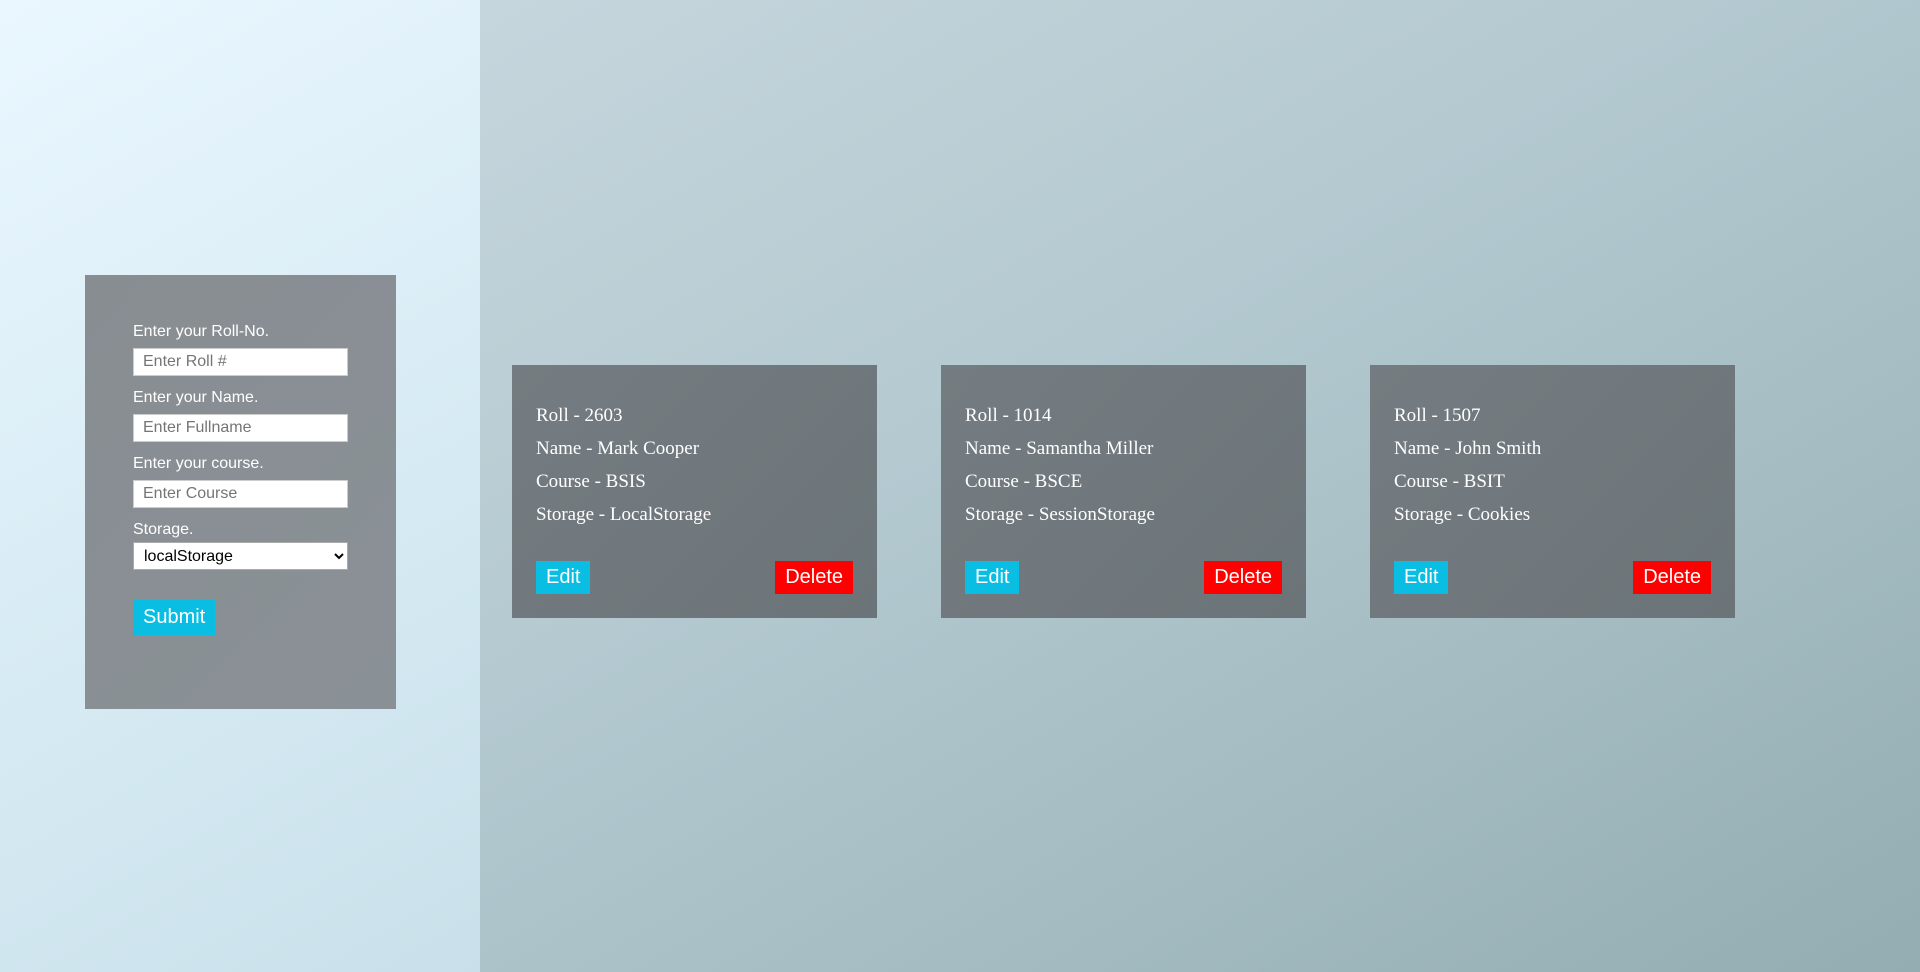 This screenshot has width=1920, height=972. Describe the element at coordinates (624, 514) in the screenshot. I see `card-storage: Storage - LocalStorage` at that location.